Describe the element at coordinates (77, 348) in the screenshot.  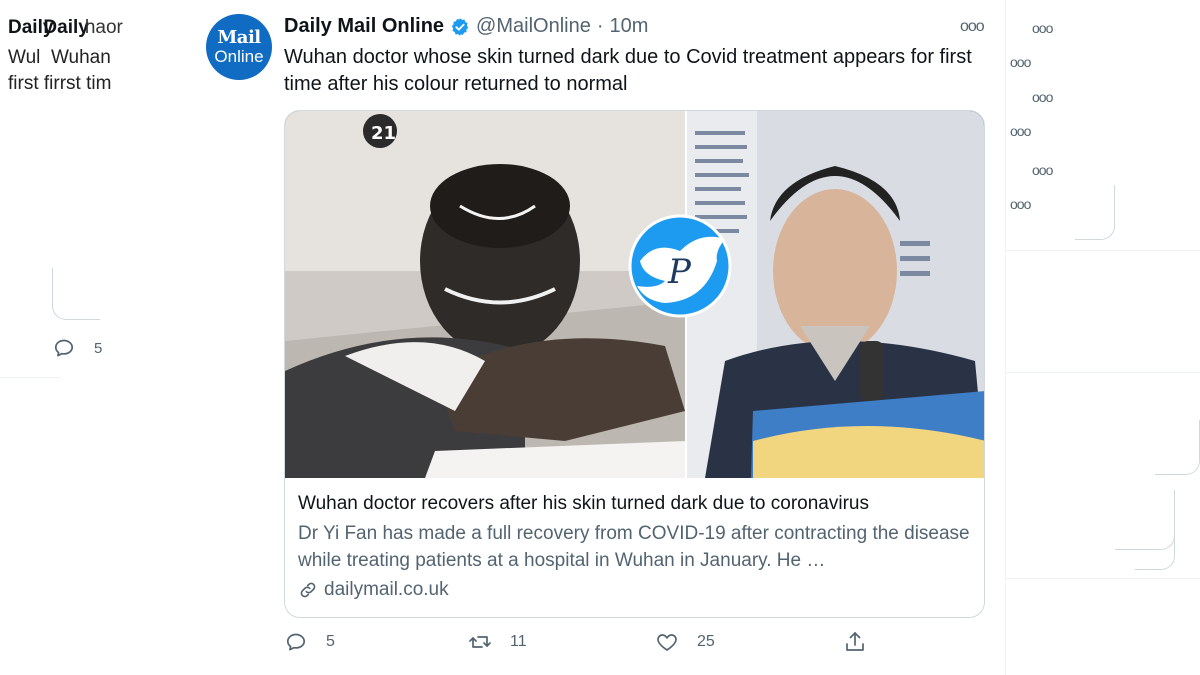
I see `left-reply-button: 5` at that location.